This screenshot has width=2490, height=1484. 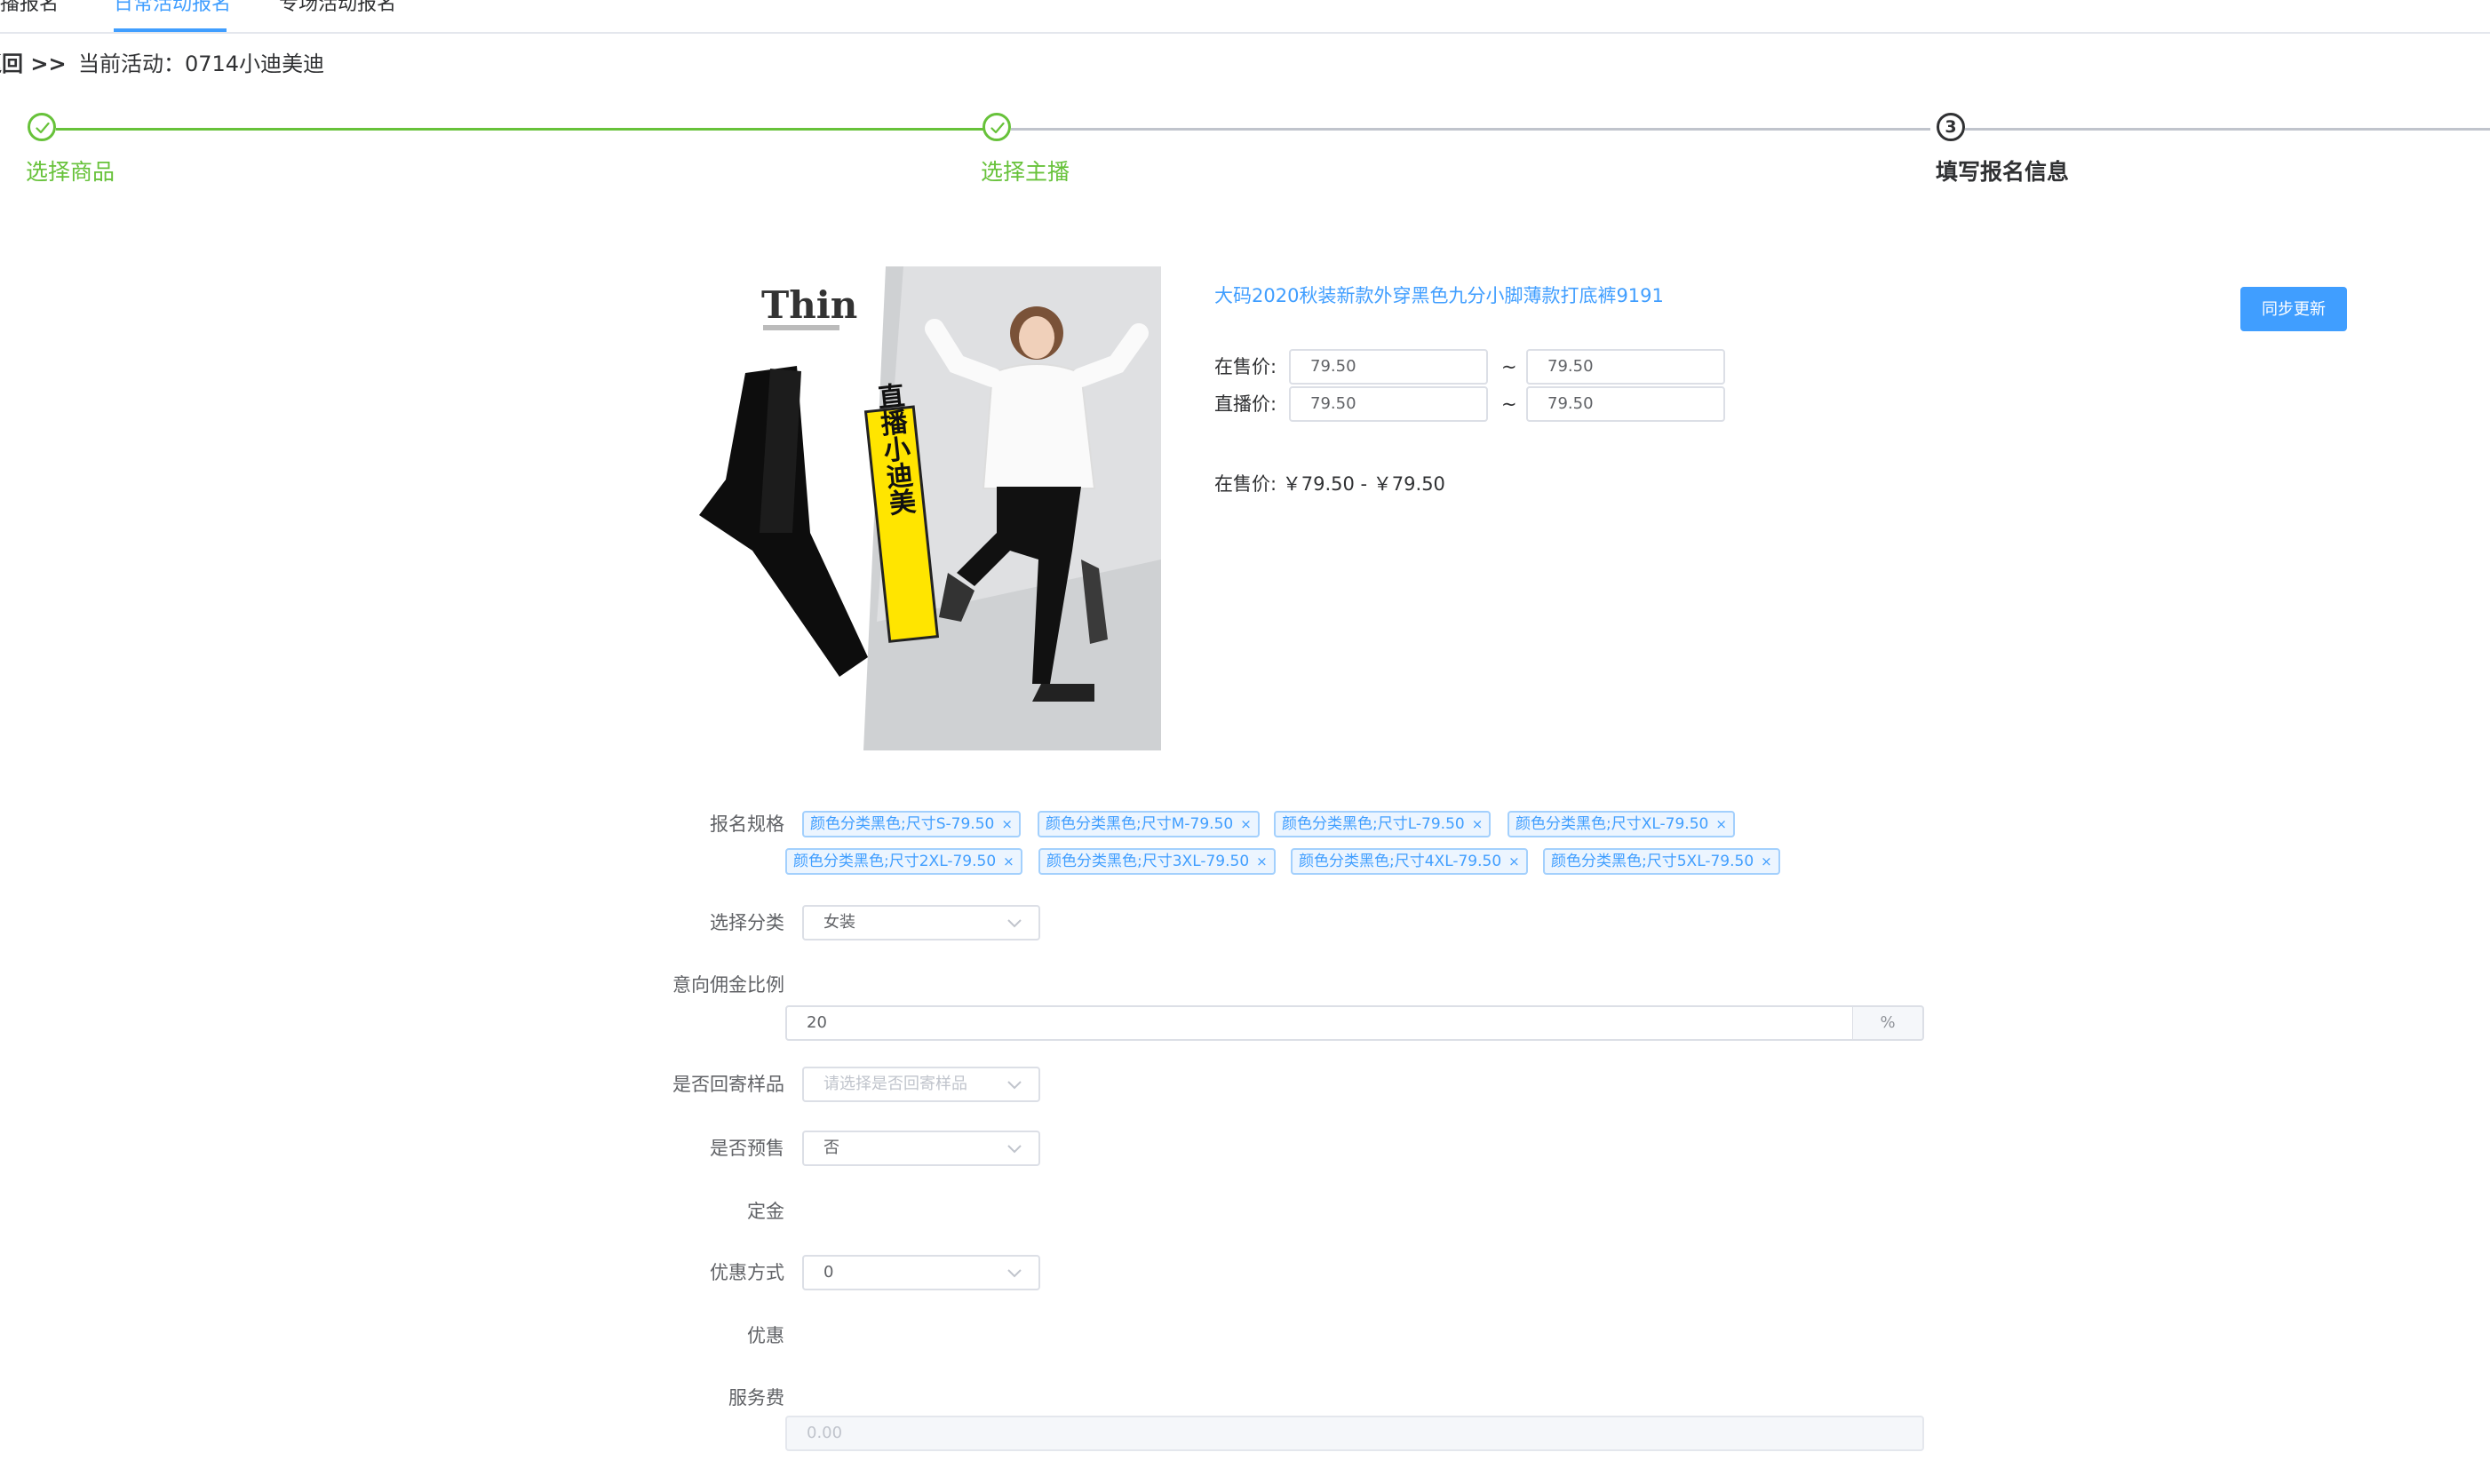 I want to click on spec-tag: 颜色分类黑色;尺寸L-79.50 ×, so click(x=1383, y=824).